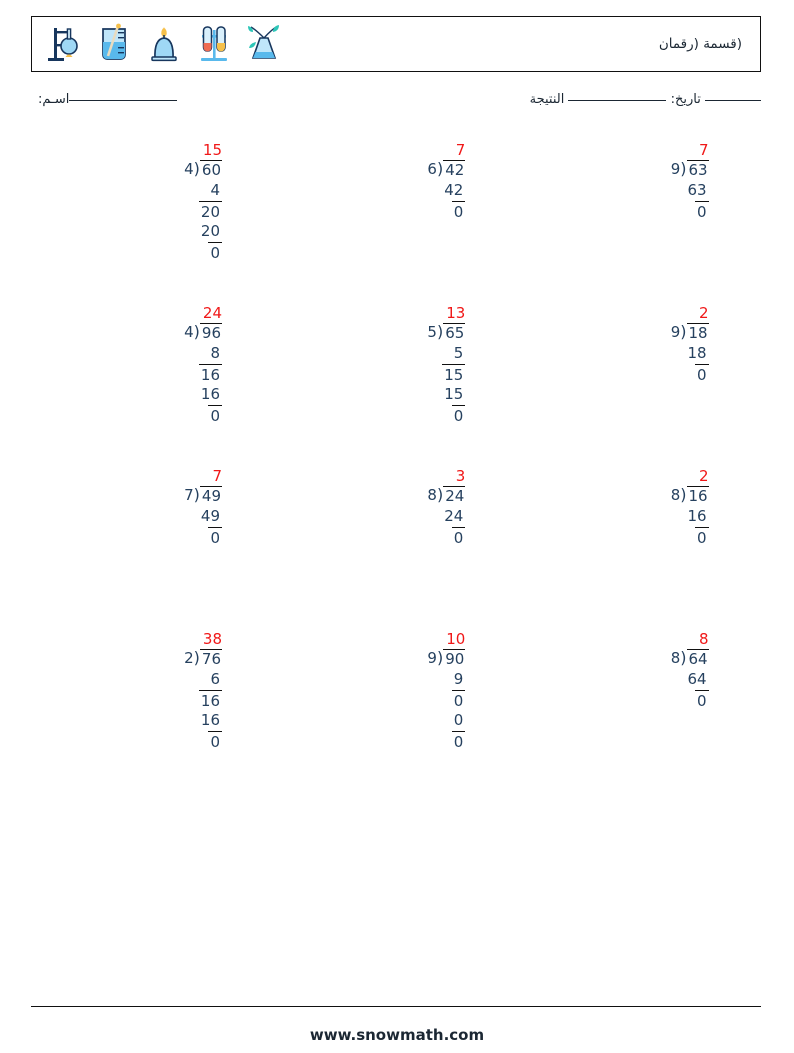 This screenshot has width=794, height=1053. I want to click on divisor-dividend-row: 4) 96, so click(175, 333).